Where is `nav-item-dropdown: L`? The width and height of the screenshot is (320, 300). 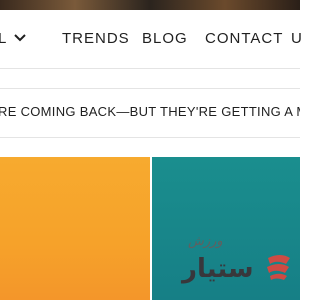 nav-item-dropdown: L is located at coordinates (3, 39).